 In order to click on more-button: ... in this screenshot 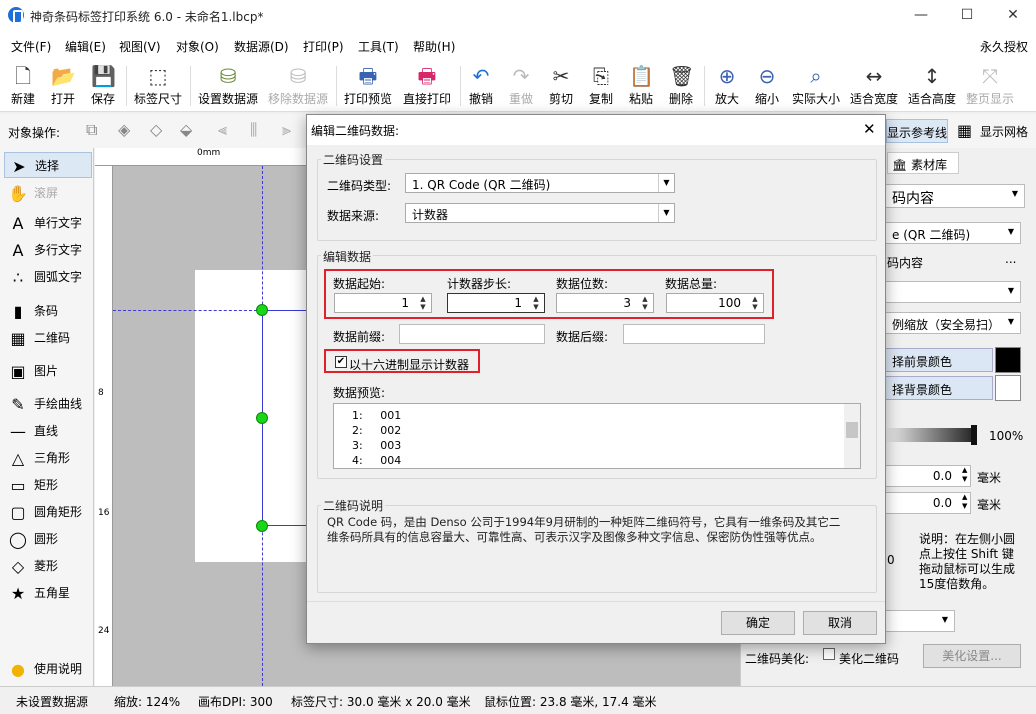, I will do `click(1010, 259)`.